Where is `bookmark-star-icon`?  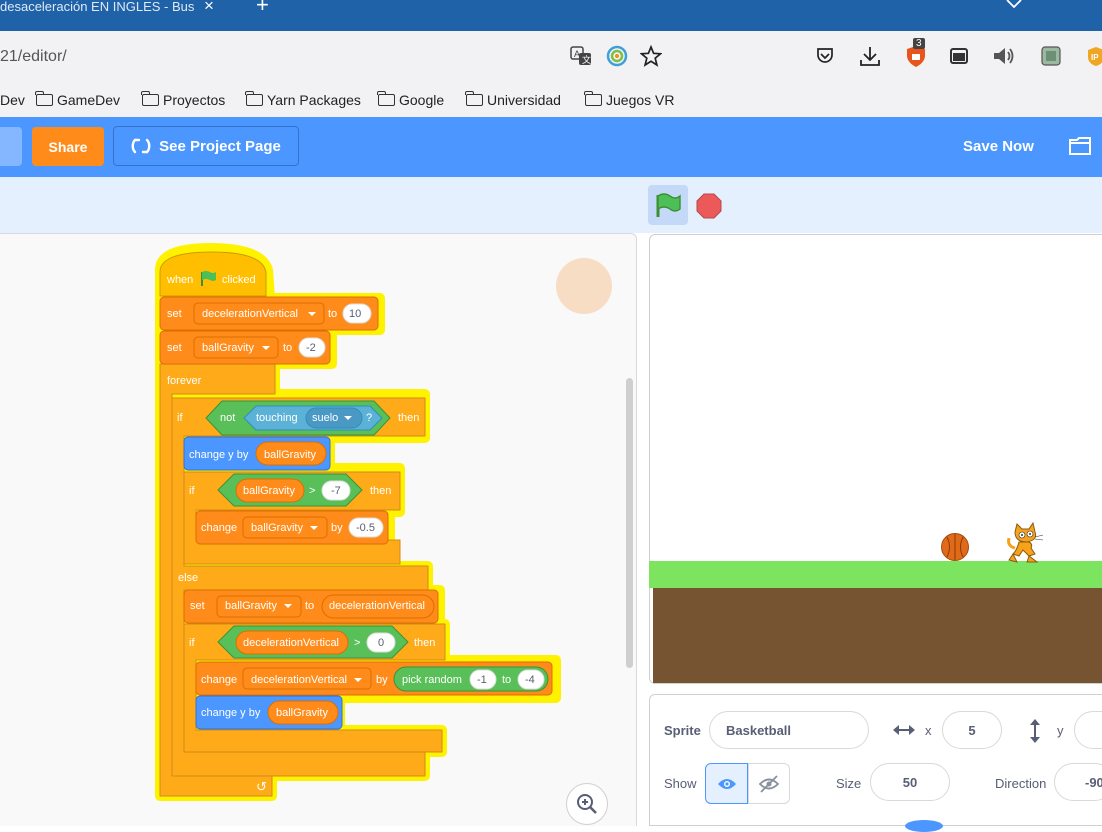 bookmark-star-icon is located at coordinates (651, 56).